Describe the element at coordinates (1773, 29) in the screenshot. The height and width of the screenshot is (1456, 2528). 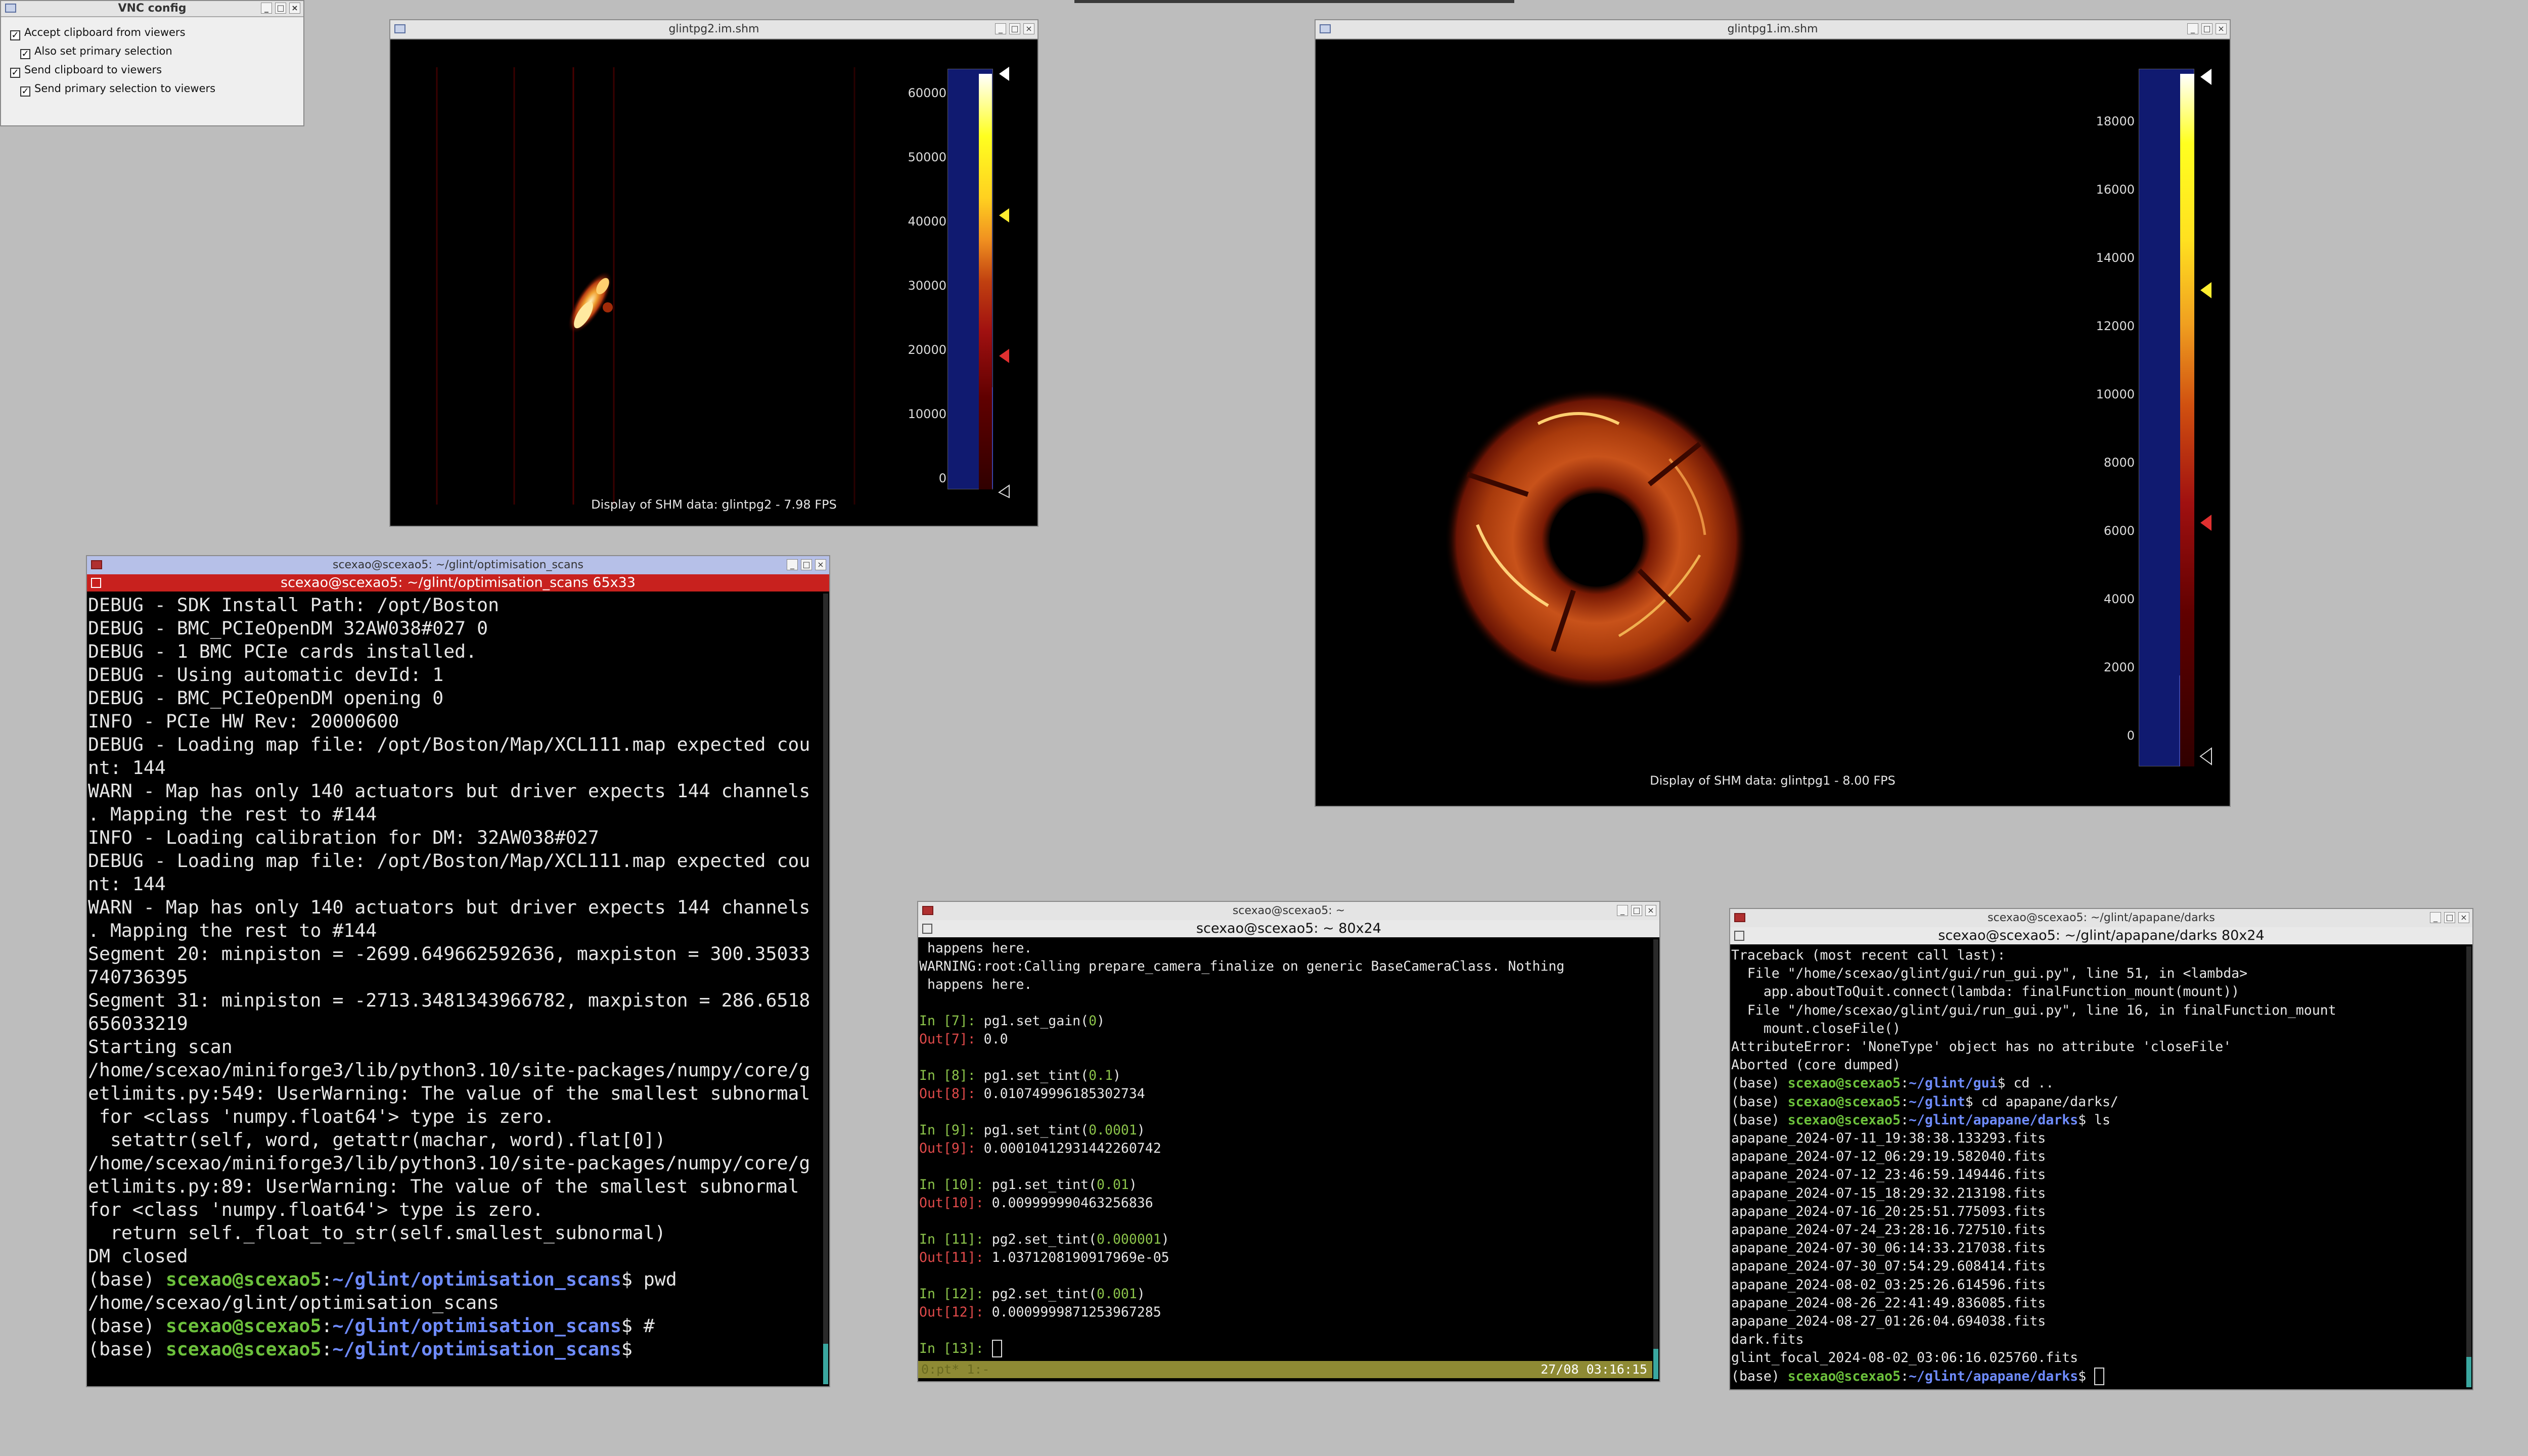
I see `glintpg1-titlebar: glintpg1.im.shm _ □ ×` at that location.